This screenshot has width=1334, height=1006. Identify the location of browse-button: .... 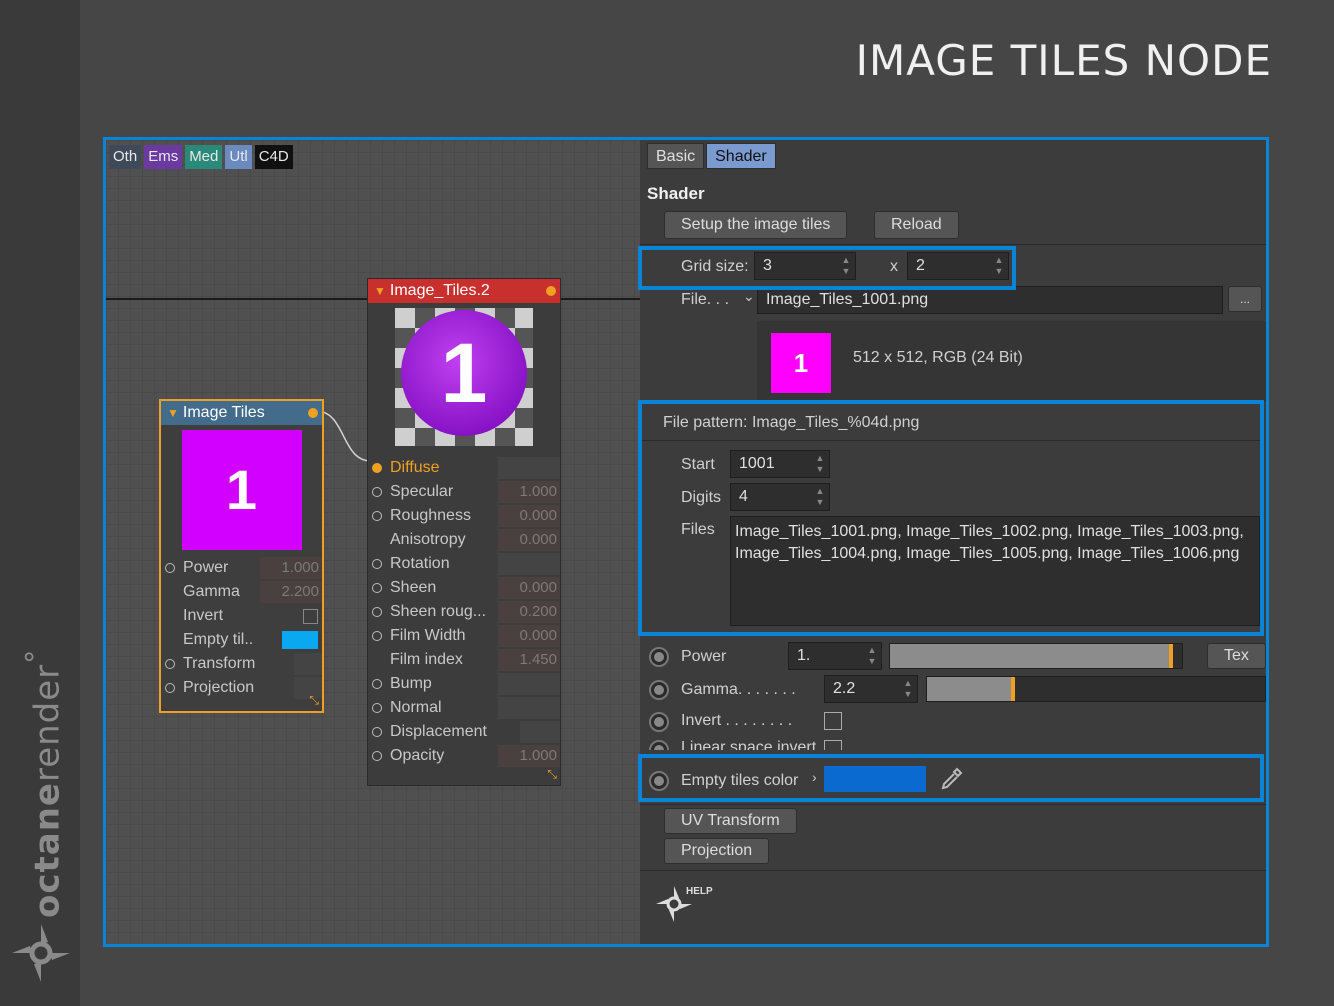
(1245, 299).